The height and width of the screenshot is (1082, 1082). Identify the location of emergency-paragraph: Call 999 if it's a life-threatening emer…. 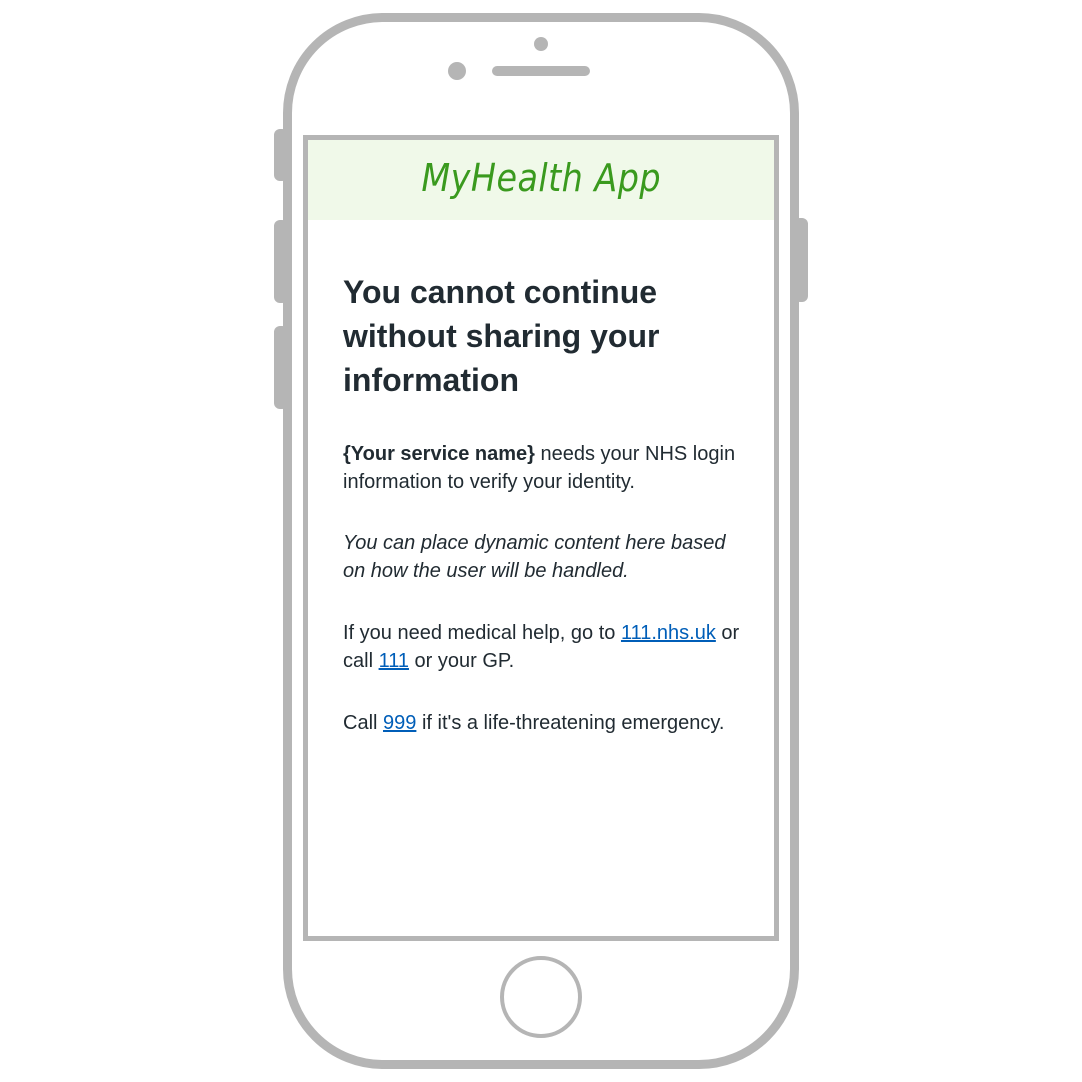
(543, 723).